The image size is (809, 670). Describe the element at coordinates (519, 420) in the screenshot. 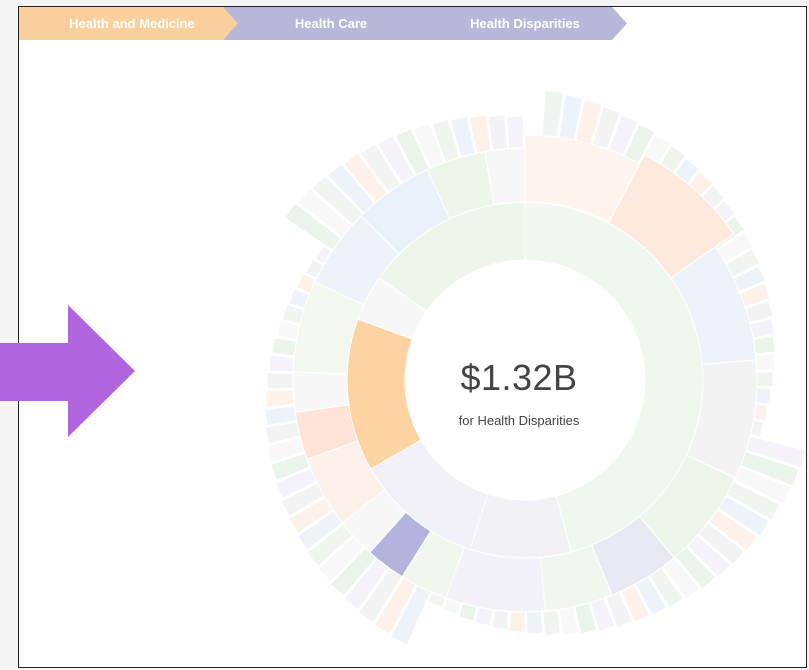

I see `center-label: for Health Disparities` at that location.